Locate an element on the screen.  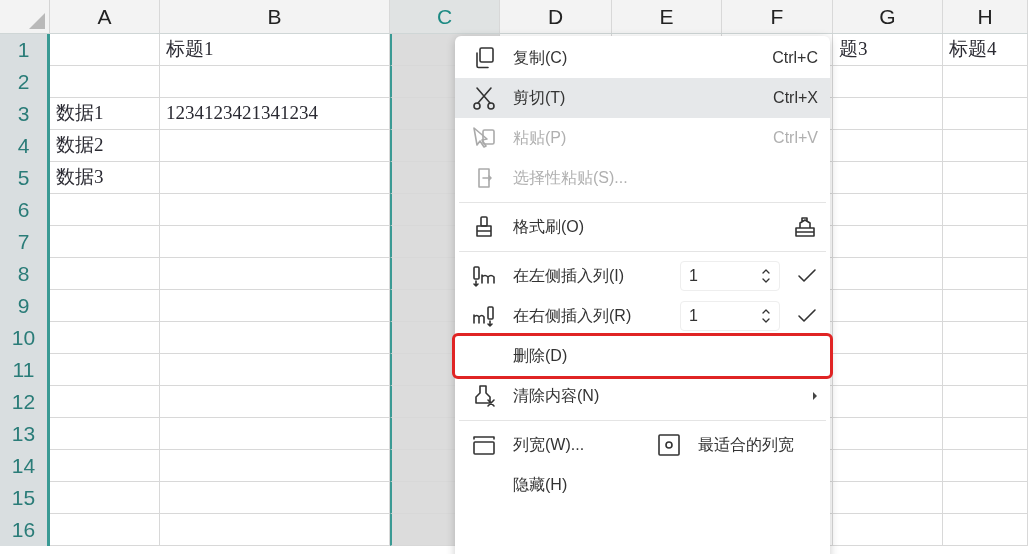
row-header: 13 is located at coordinates (25, 434).